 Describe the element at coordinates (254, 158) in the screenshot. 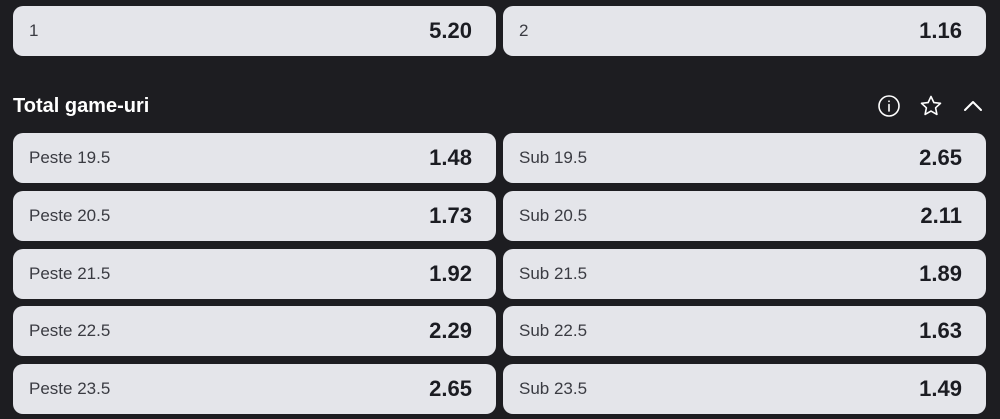

I see `odds-button-over-19-5: Peste 19.5 1.48` at that location.